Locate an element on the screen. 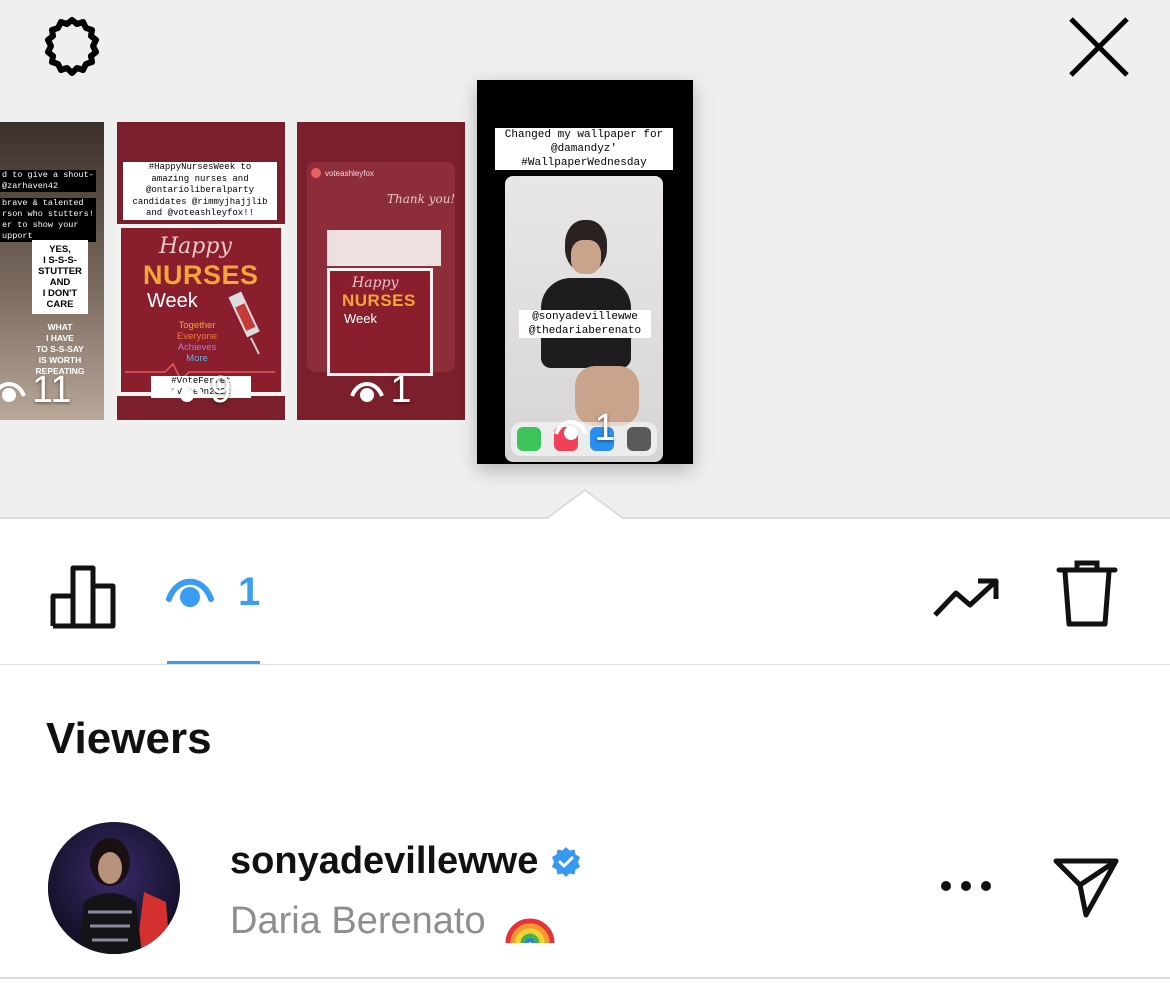  story-view-count: 11 is located at coordinates (52, 390).